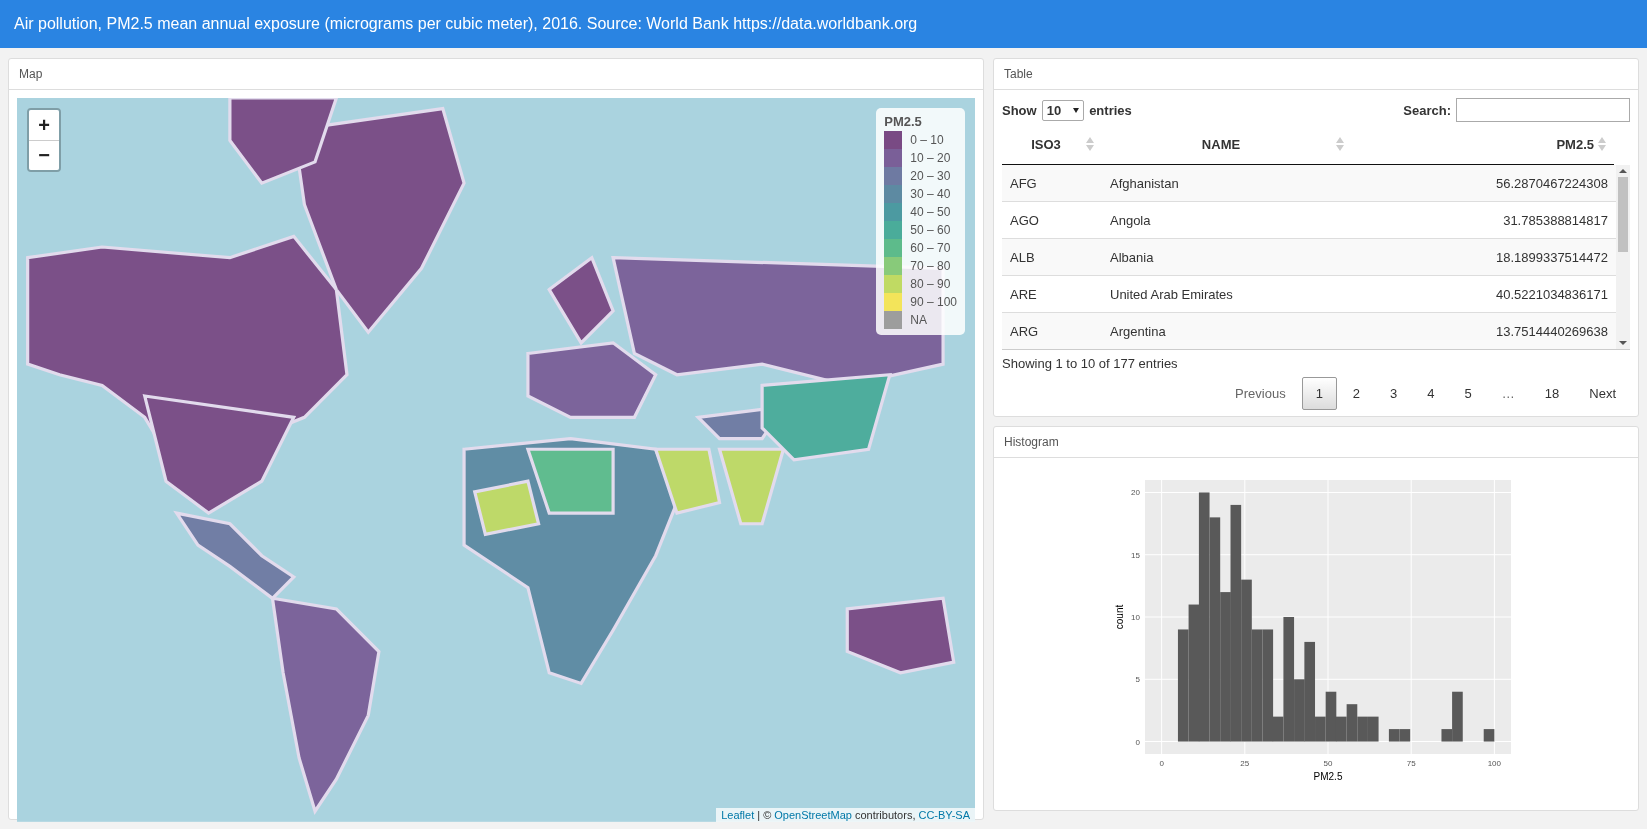  What do you see at coordinates (1319, 393) in the screenshot?
I see `pagination-button: 1` at bounding box center [1319, 393].